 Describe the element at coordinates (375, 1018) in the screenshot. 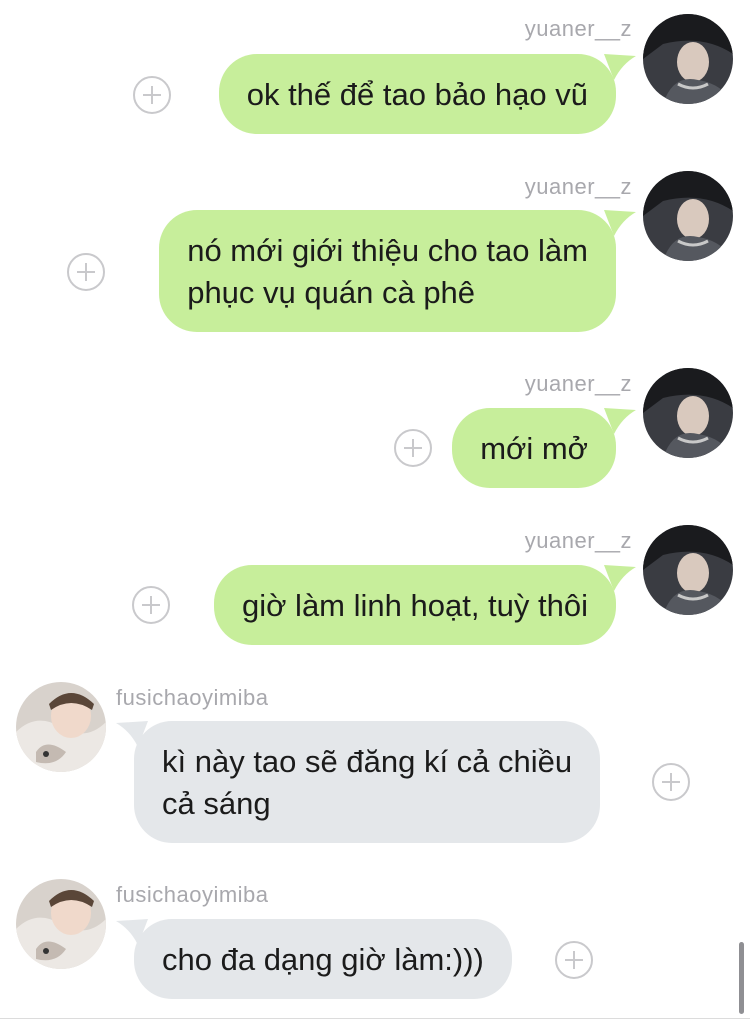

I see `divider` at that location.